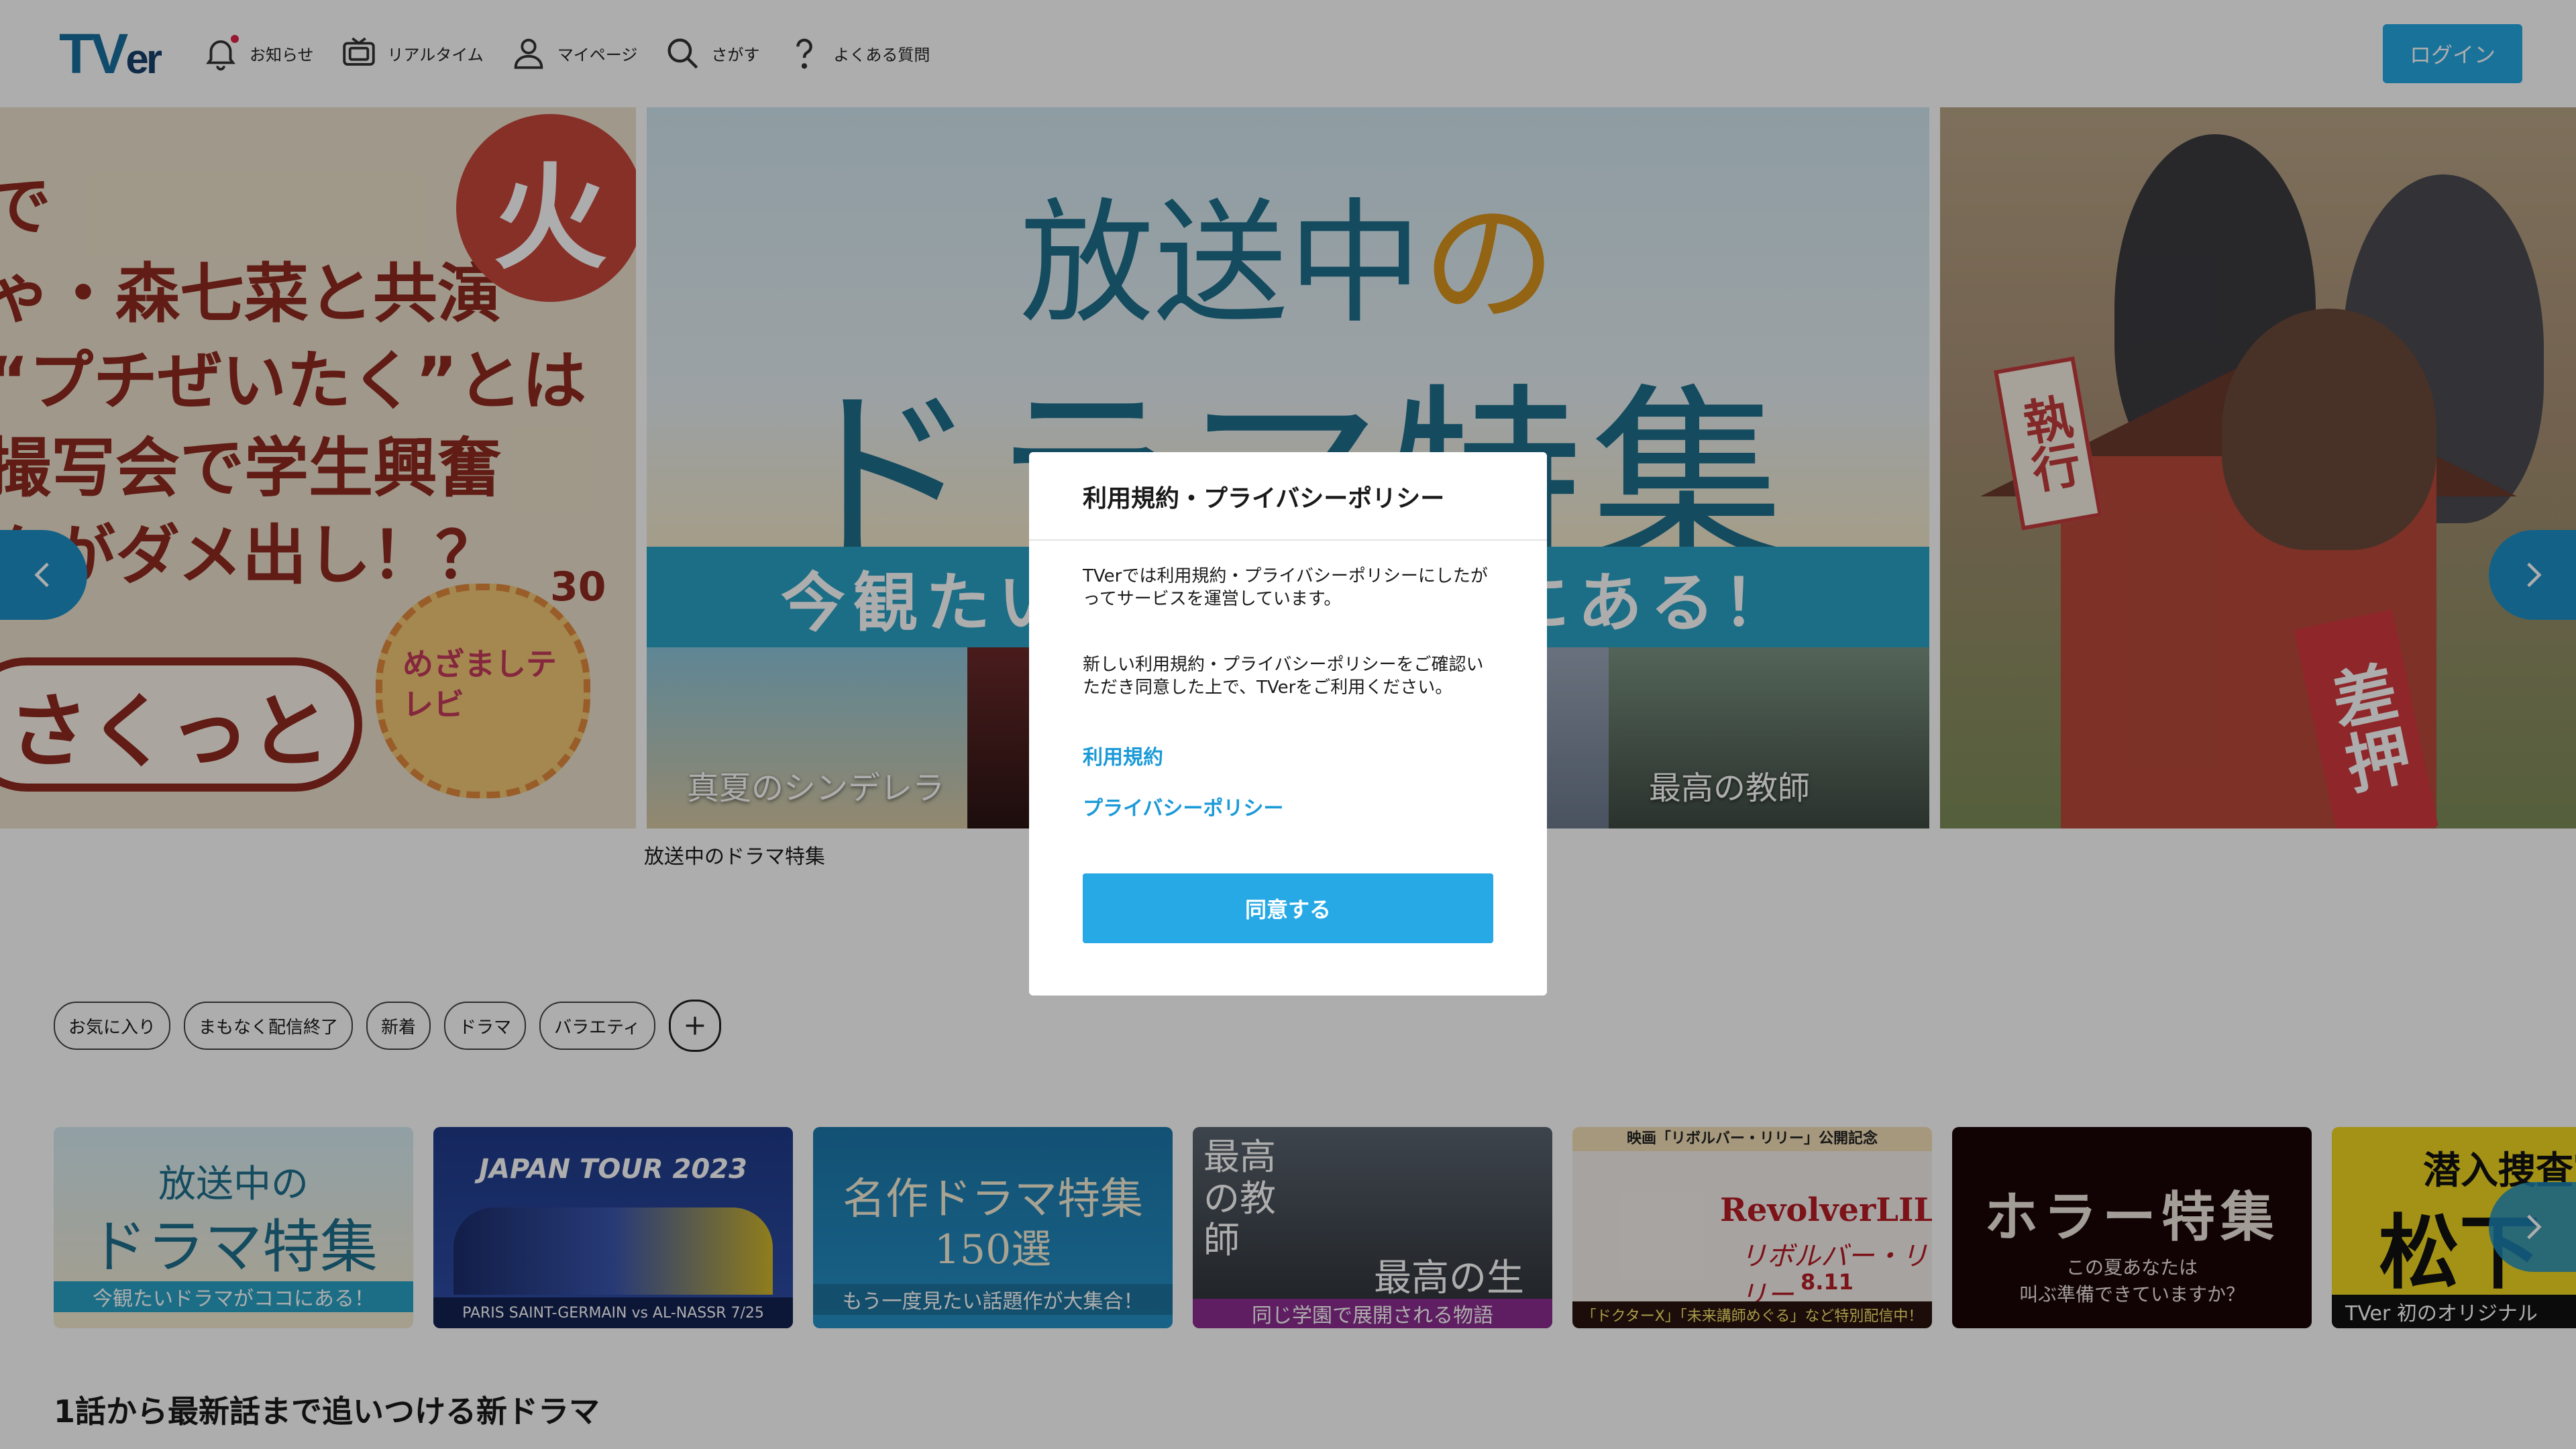  Describe the element at coordinates (1288, 908) in the screenshot. I see `agree-button: 同意する` at that location.